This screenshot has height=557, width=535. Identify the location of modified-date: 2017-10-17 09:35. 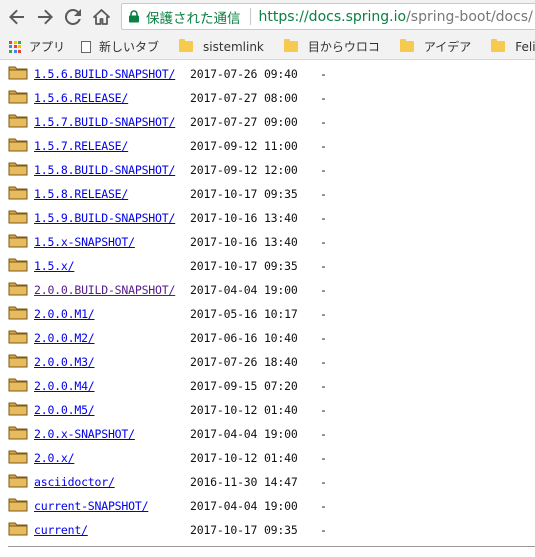
(244, 266).